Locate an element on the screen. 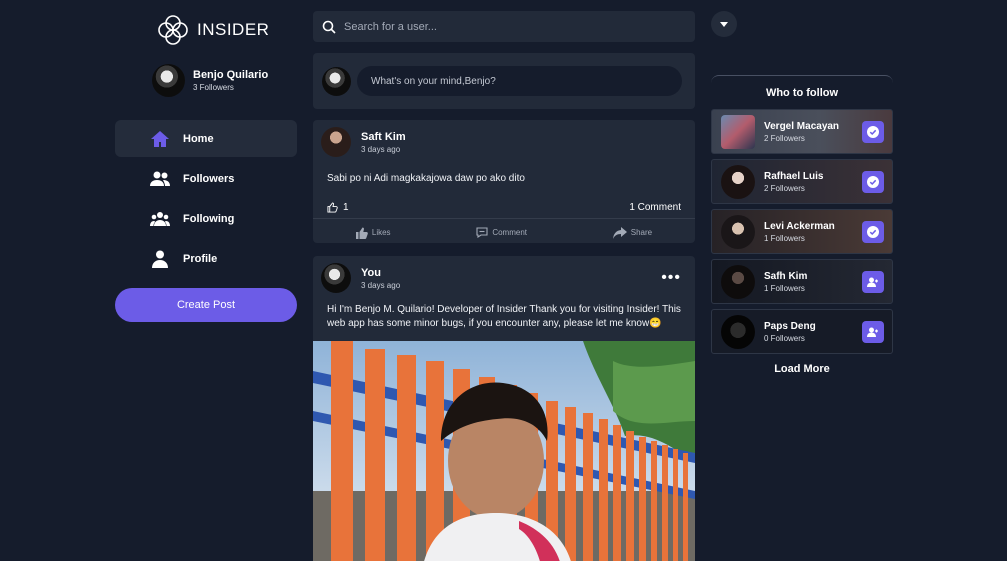 This screenshot has width=1007, height=561. follow-suggestion: Rafhael Luis 2 Followers is located at coordinates (802, 181).